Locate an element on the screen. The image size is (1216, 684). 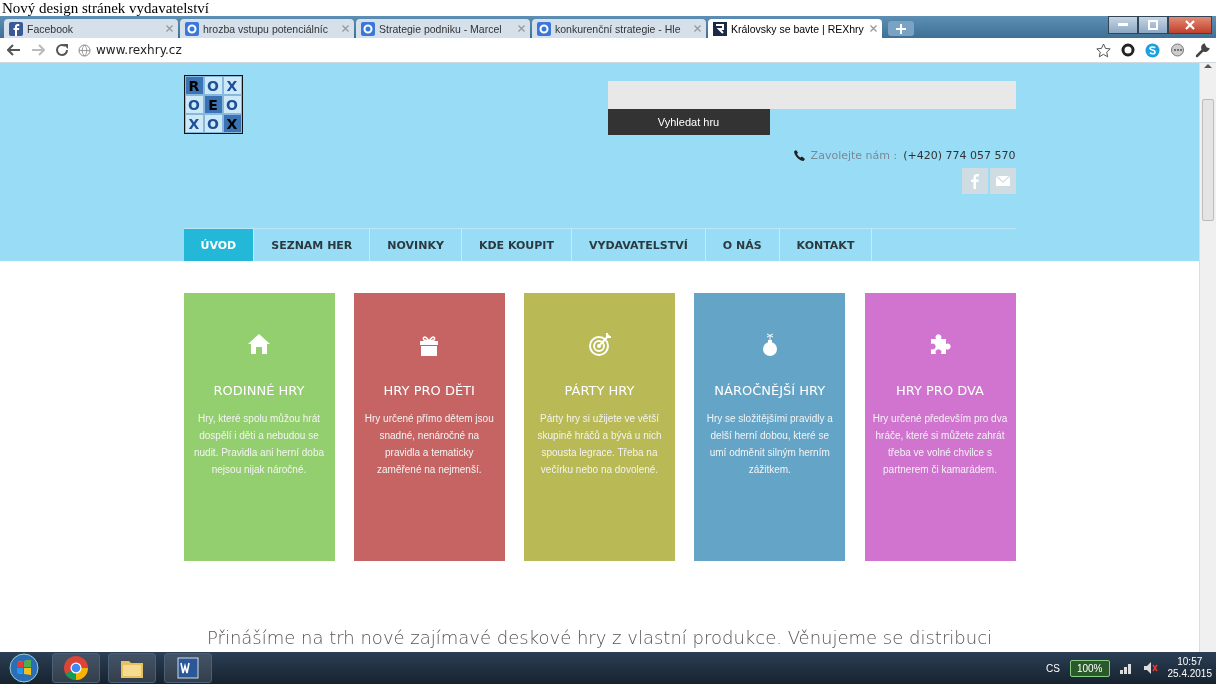
category-description: Párty hry si užijete ve větší skupině hráčů a bývá u nich spousta legrace. Třeba na večírku nebo na dovolené. is located at coordinates (599, 444).